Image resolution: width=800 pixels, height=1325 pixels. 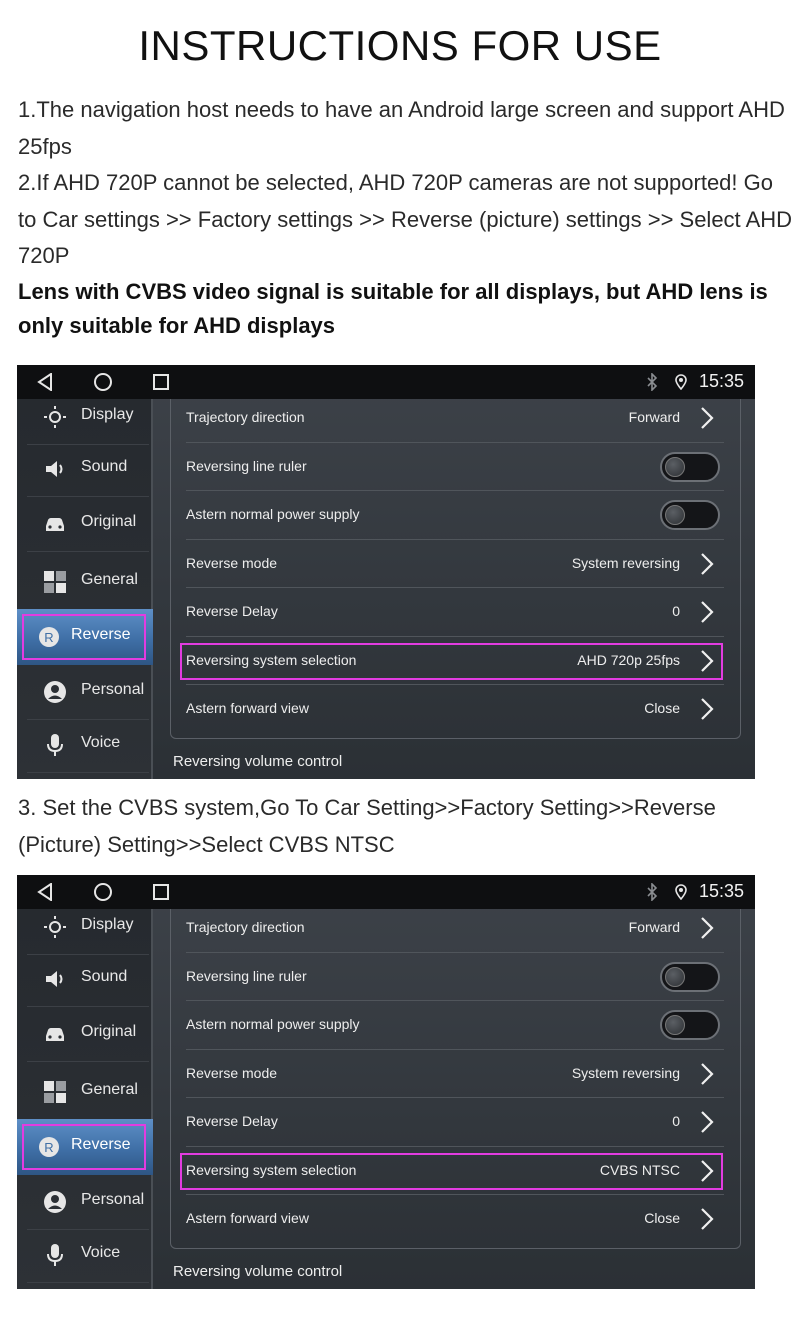 I want to click on row-label: Reverse mode, so click(x=232, y=562).